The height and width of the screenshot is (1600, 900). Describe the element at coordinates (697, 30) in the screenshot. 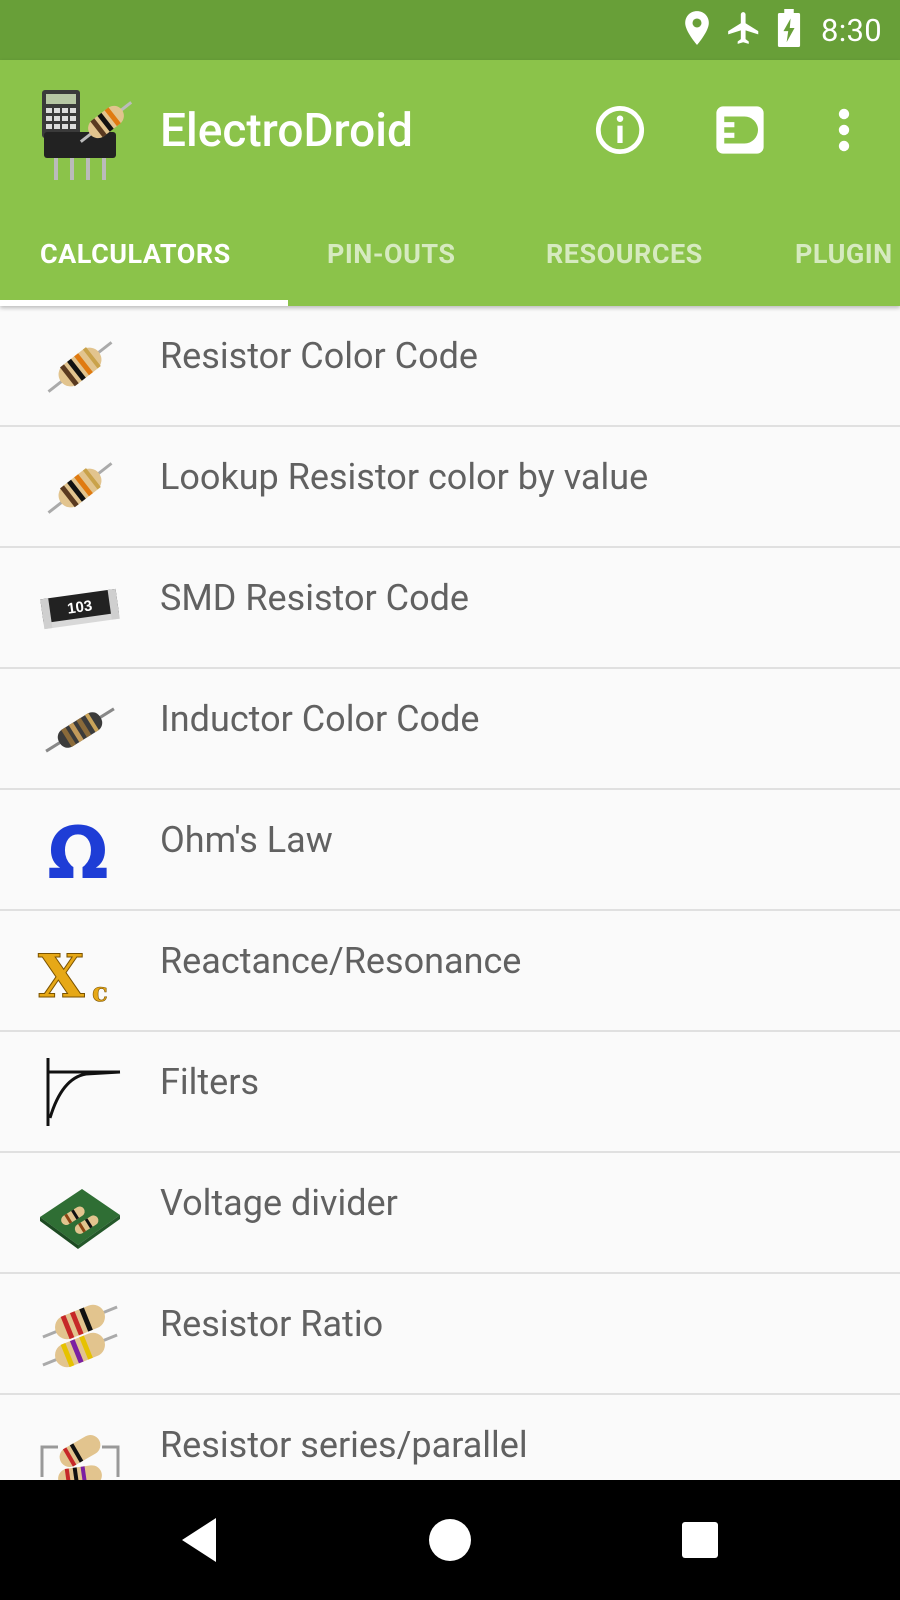

I see `location-icon` at that location.